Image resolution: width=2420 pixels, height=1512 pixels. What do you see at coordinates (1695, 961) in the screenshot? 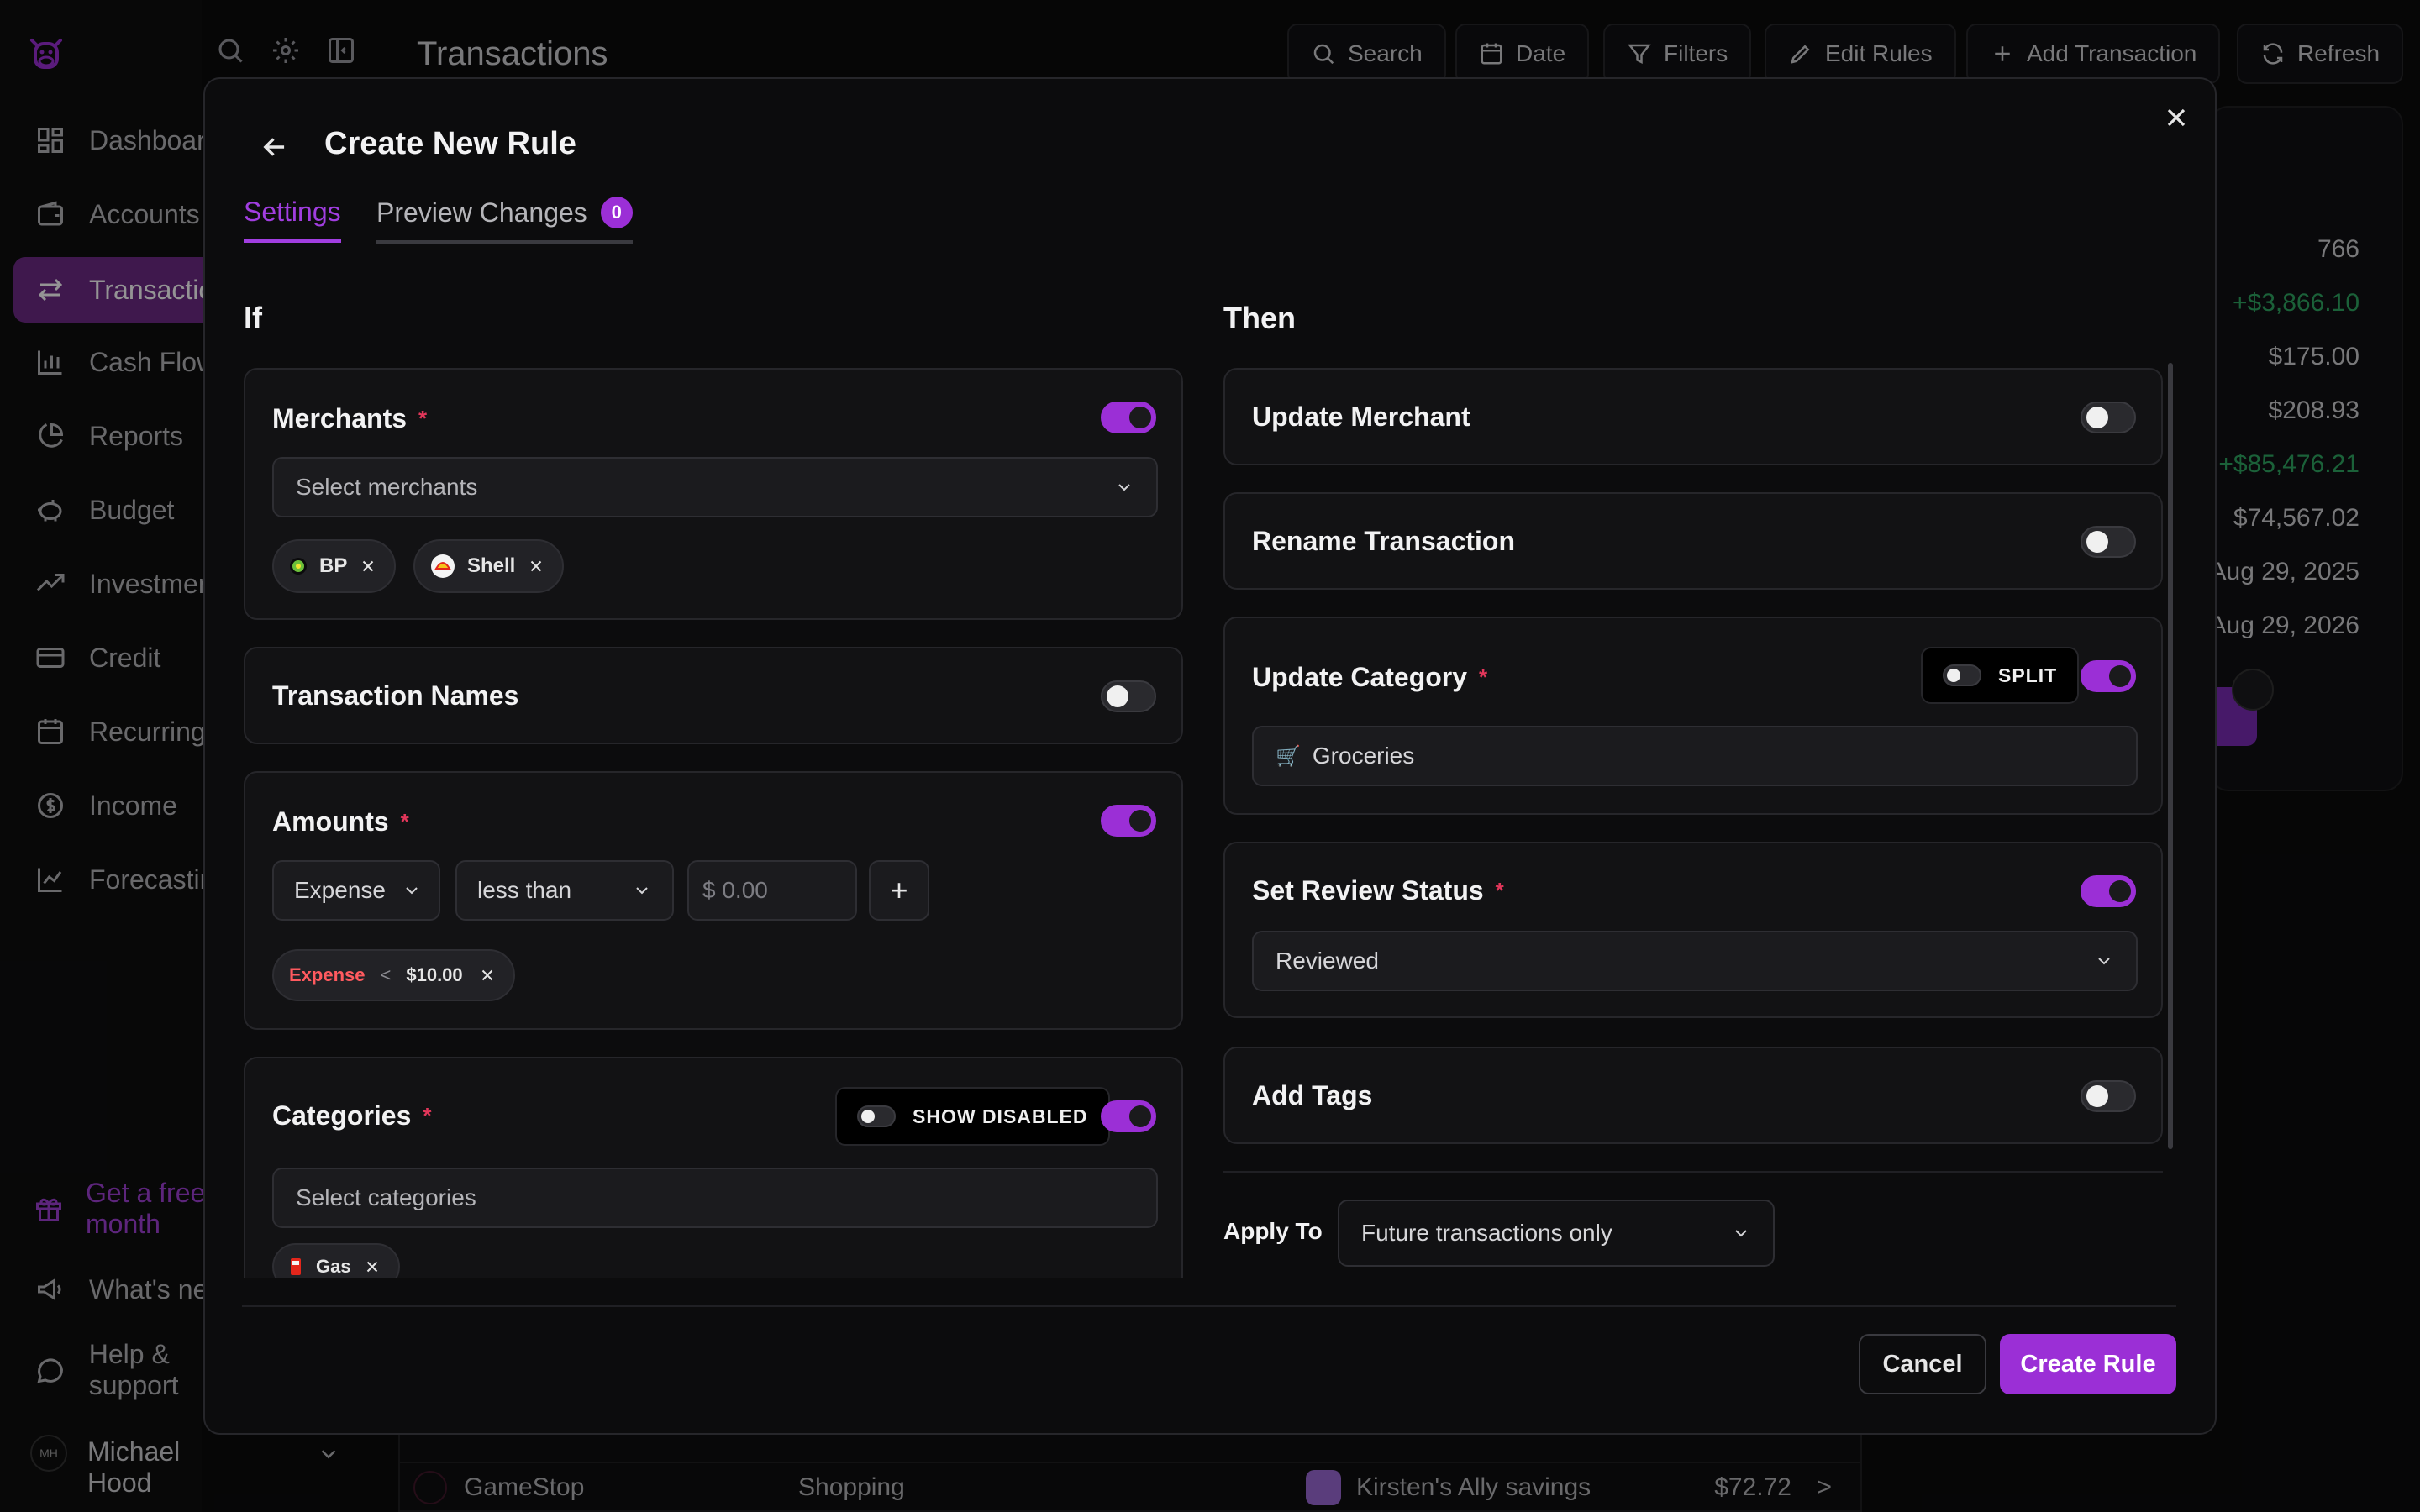
I see `review-status-select: Reviewed` at bounding box center [1695, 961].